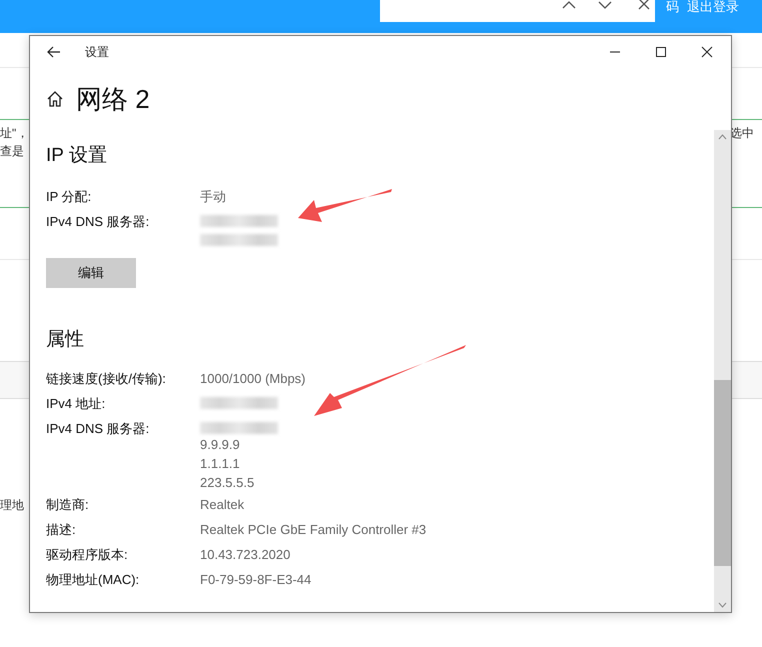  Describe the element at coordinates (605, 5) in the screenshot. I see `down-caret-icon` at that location.